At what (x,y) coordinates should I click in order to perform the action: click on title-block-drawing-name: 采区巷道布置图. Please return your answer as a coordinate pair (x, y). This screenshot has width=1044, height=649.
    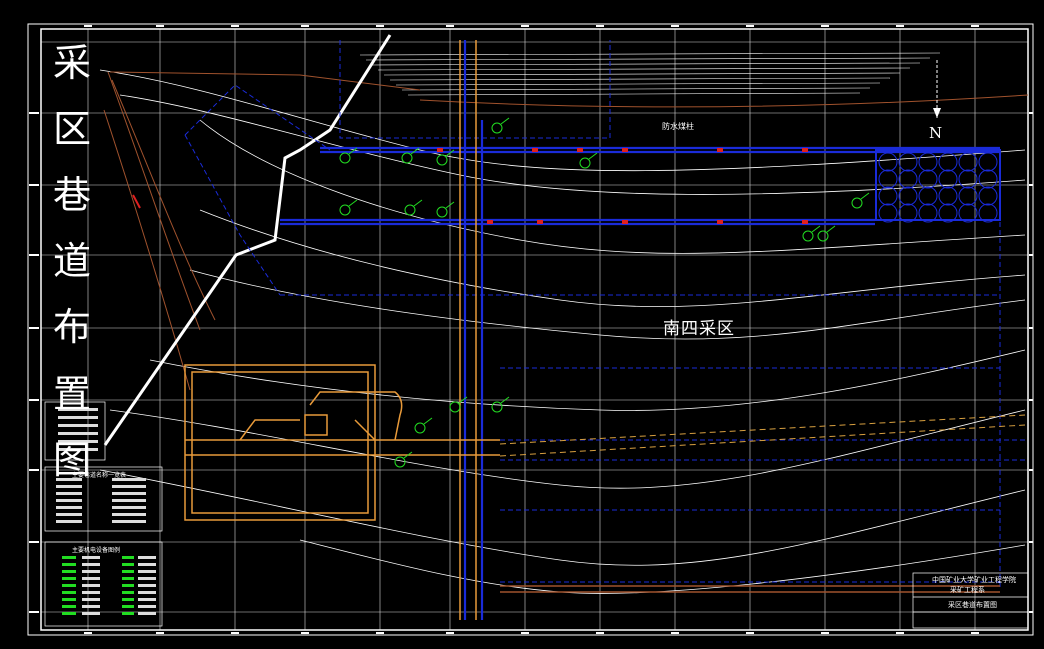
    Looking at the image, I should click on (972, 605).